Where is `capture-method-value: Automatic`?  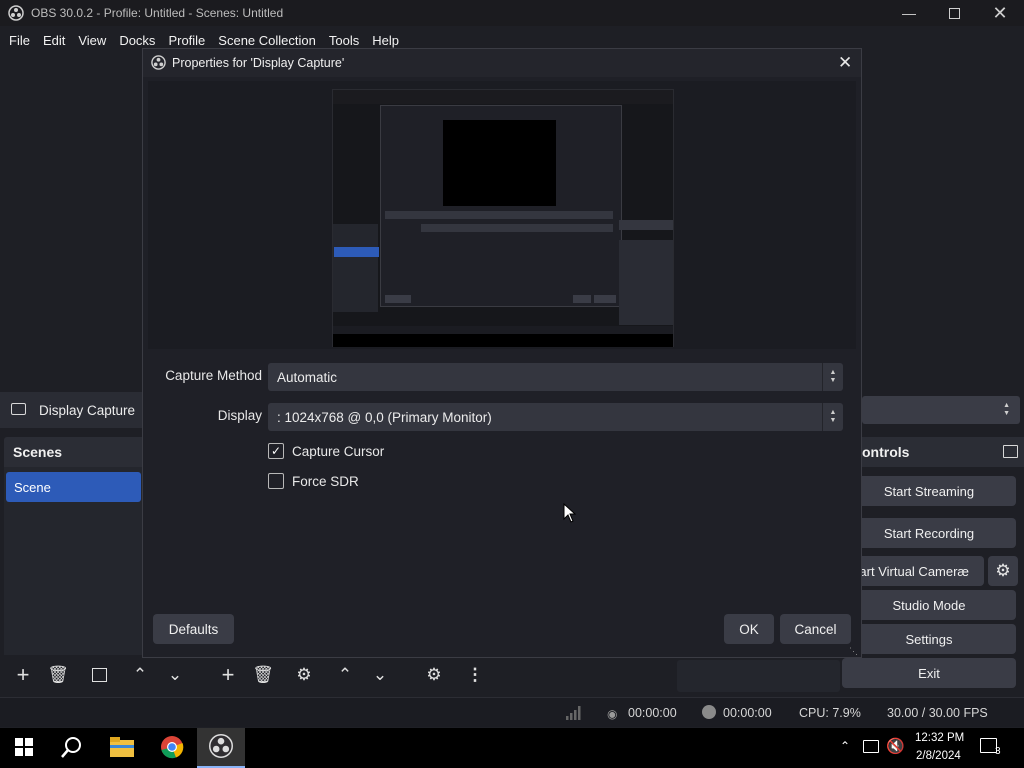 capture-method-value: Automatic is located at coordinates (307, 377).